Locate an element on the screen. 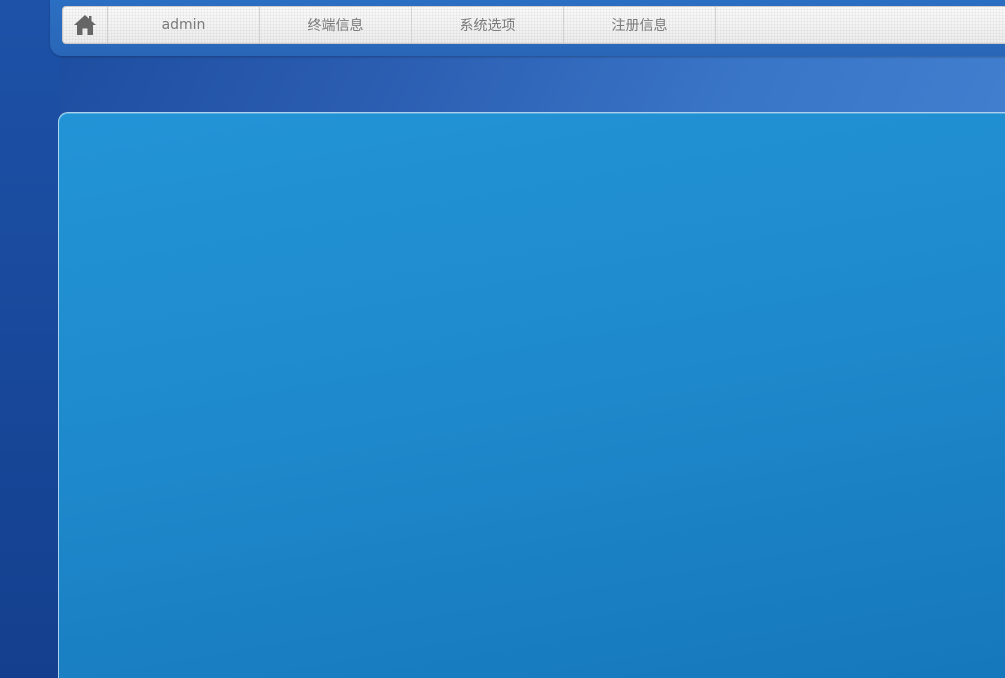  nav-item-admin: admin is located at coordinates (184, 25).